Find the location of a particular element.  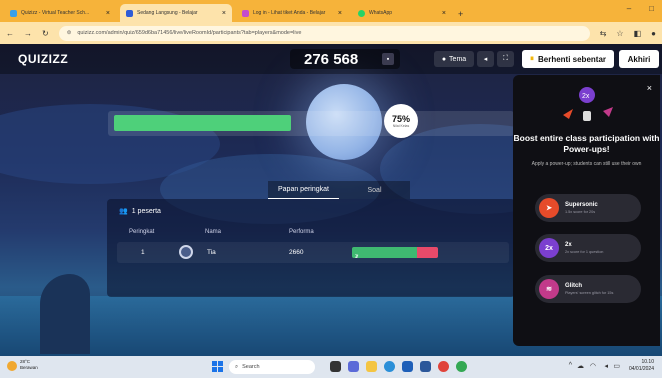

chevron-up-icon: ^ is located at coordinates (570, 365).